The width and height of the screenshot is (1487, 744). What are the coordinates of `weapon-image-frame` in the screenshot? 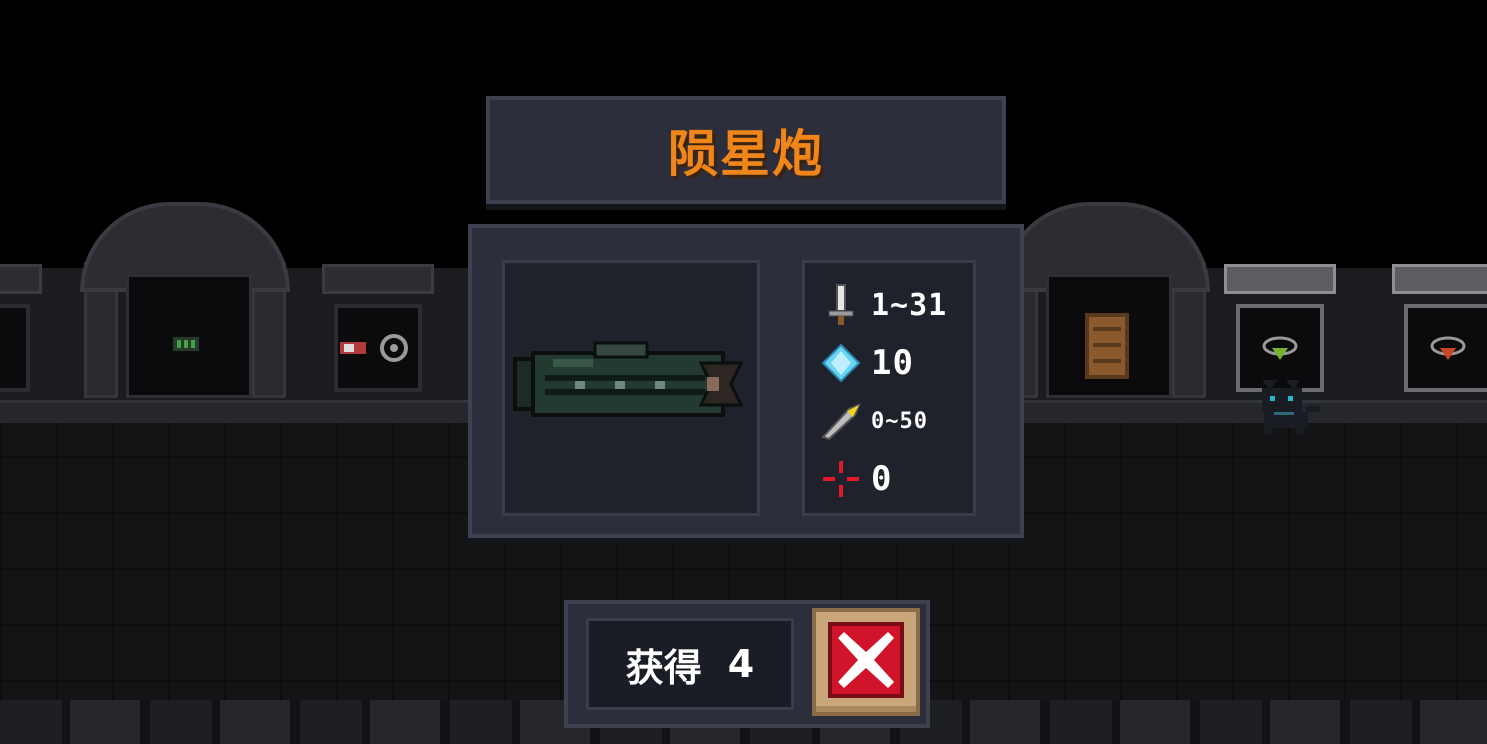 It's located at (631, 388).